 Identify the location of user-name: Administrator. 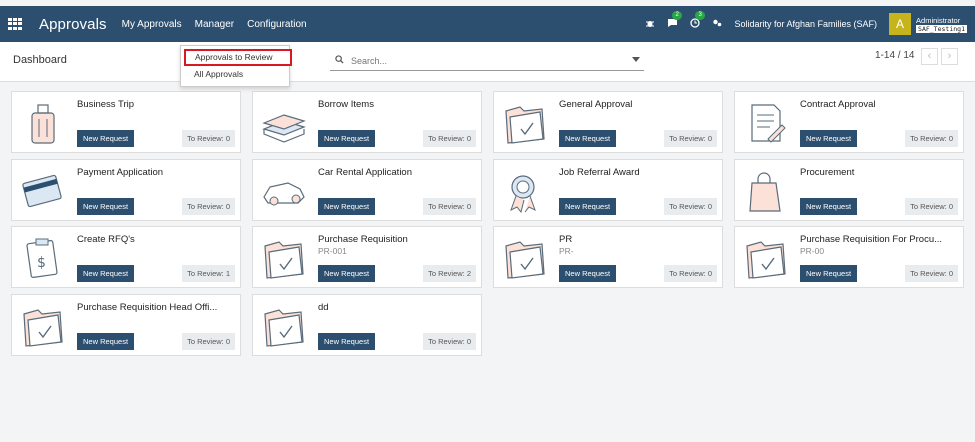
(938, 20).